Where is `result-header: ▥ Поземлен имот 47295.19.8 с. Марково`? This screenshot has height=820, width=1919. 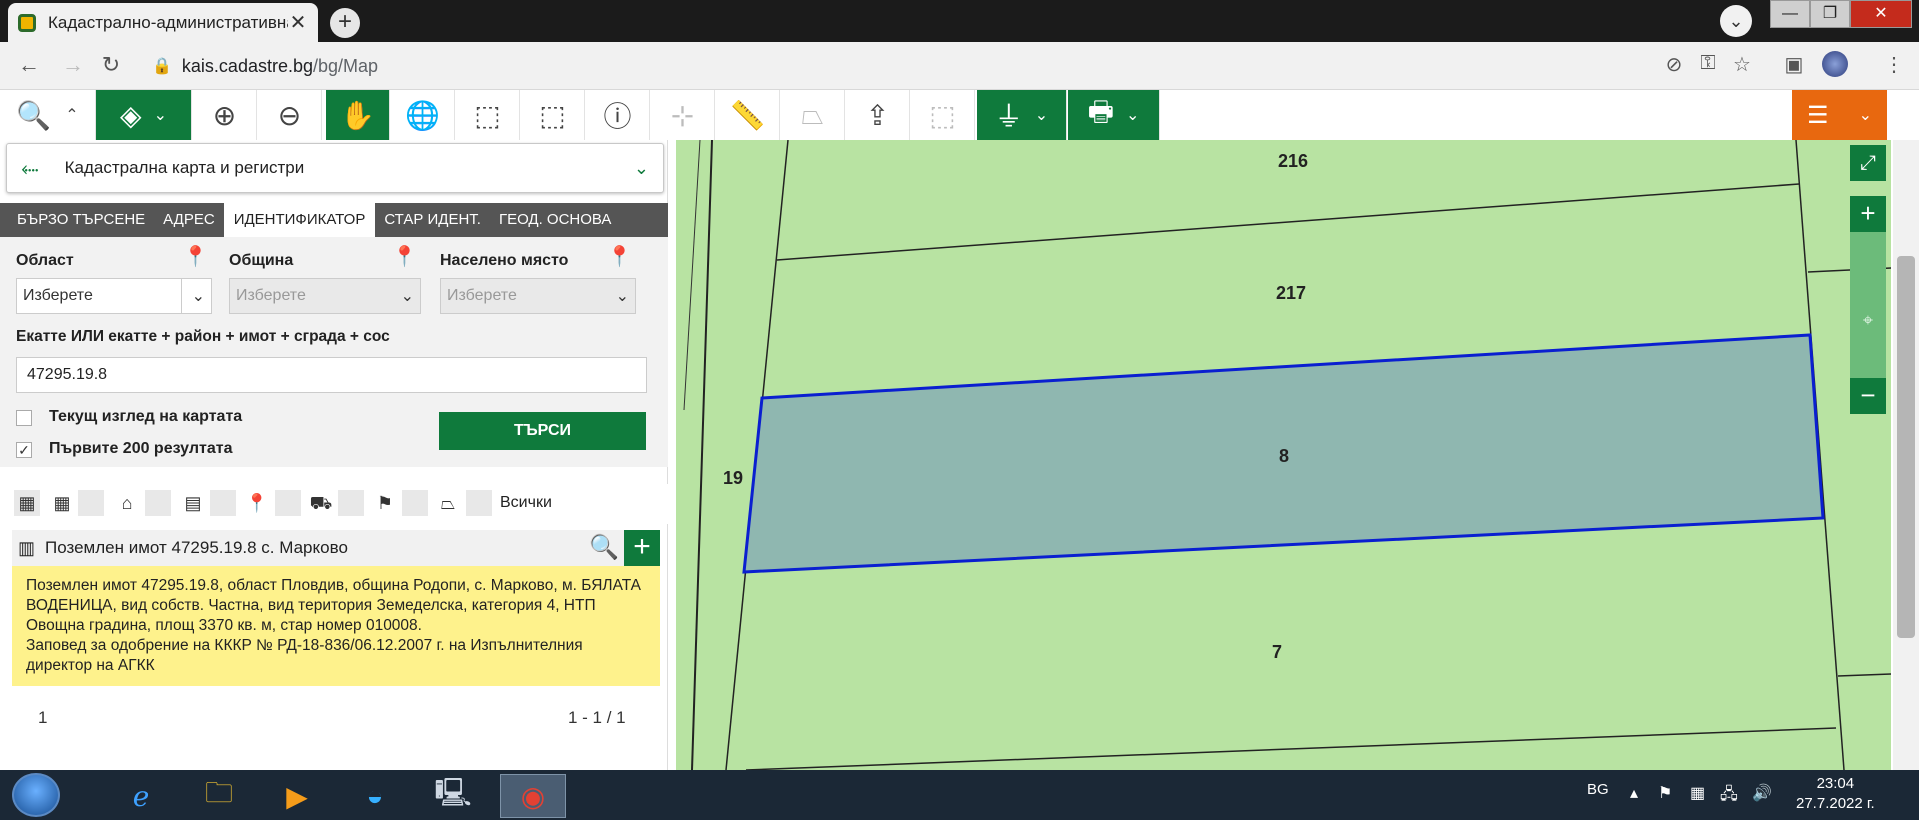
result-header: ▥ Поземлен имот 47295.19.8 с. Марково is located at coordinates (336, 548).